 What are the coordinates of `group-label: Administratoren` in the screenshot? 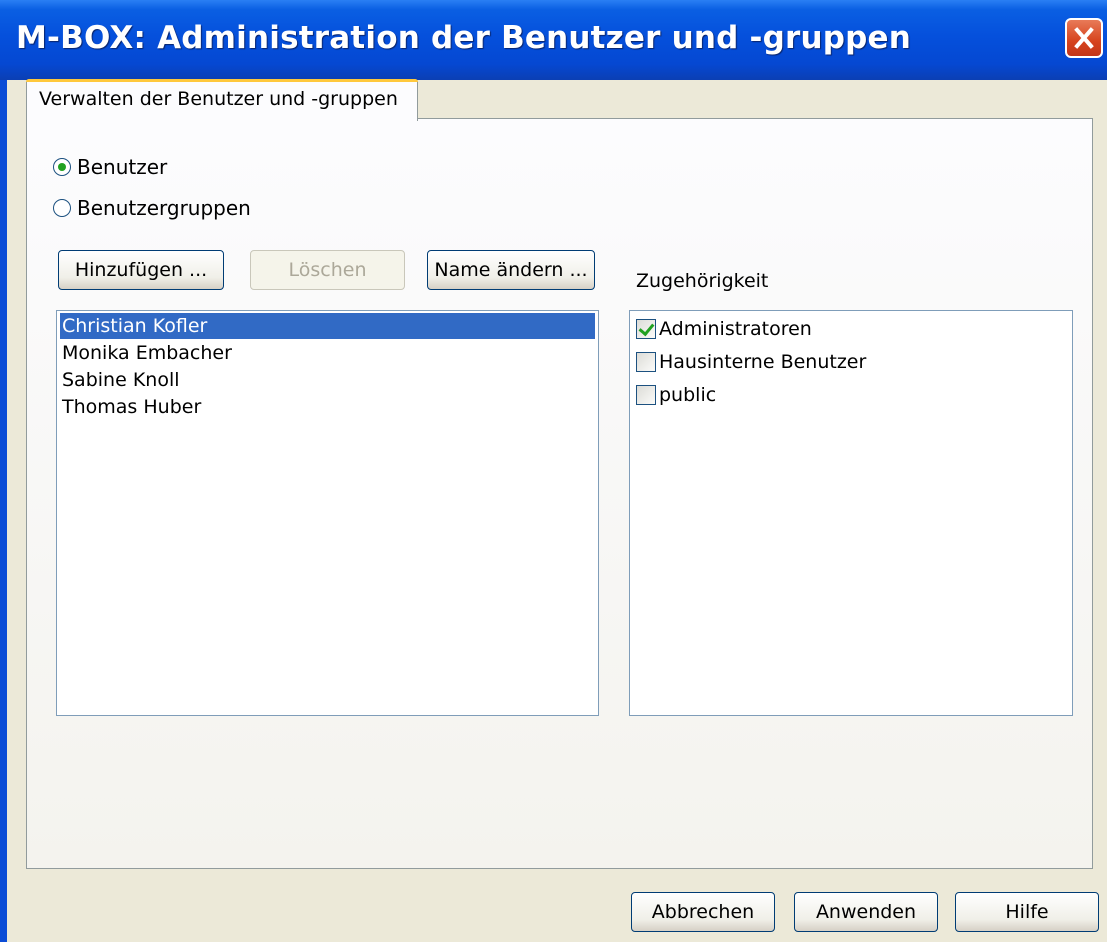 It's located at (735, 329).